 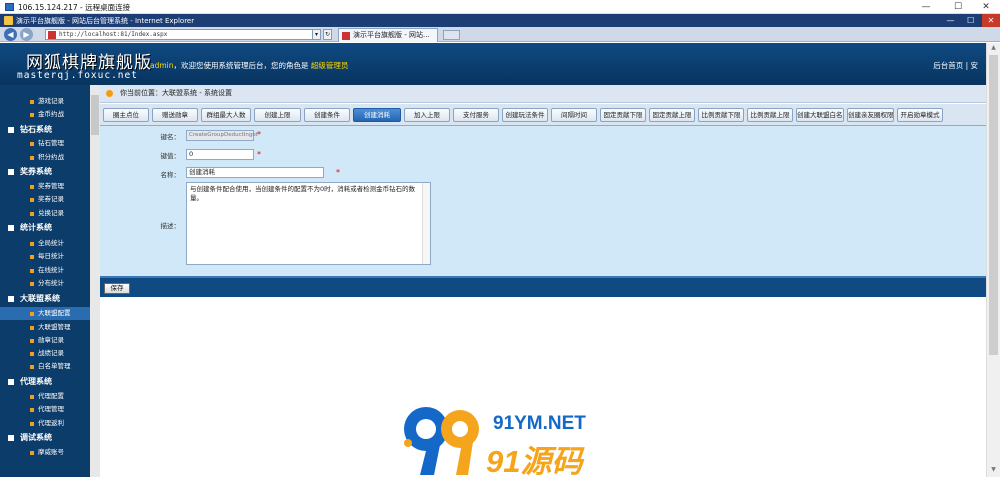 What do you see at coordinates (26, 34) in the screenshot?
I see `forward-arrow-icon: ▶` at bounding box center [26, 34].